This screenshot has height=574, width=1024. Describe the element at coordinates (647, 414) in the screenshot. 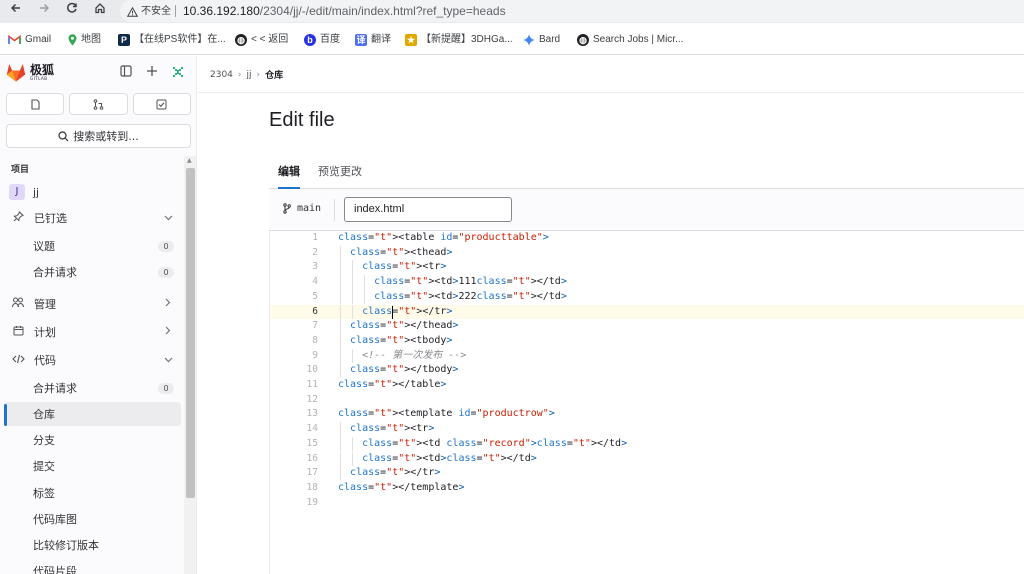

I see `code-line: 13 class="t"><template id="productrow">` at that location.